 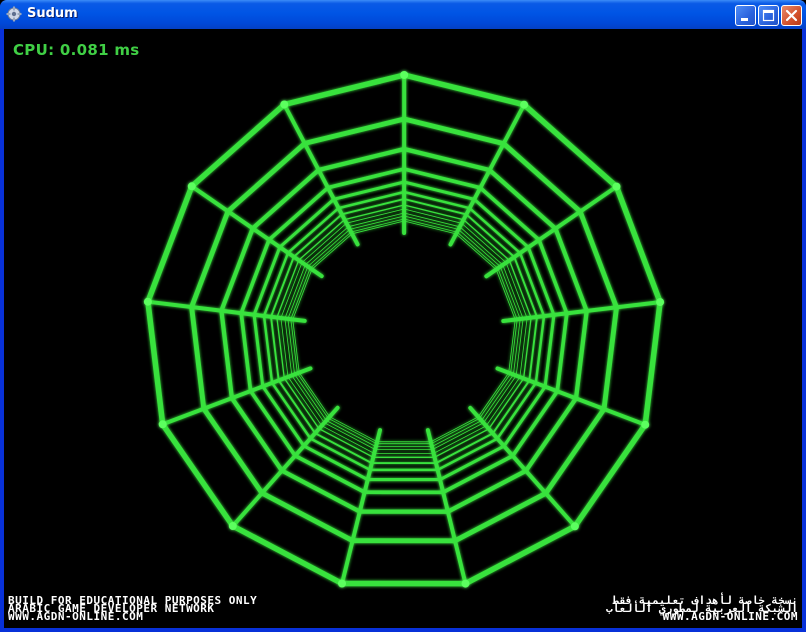 I want to click on window-title: Sudum, so click(x=52, y=13).